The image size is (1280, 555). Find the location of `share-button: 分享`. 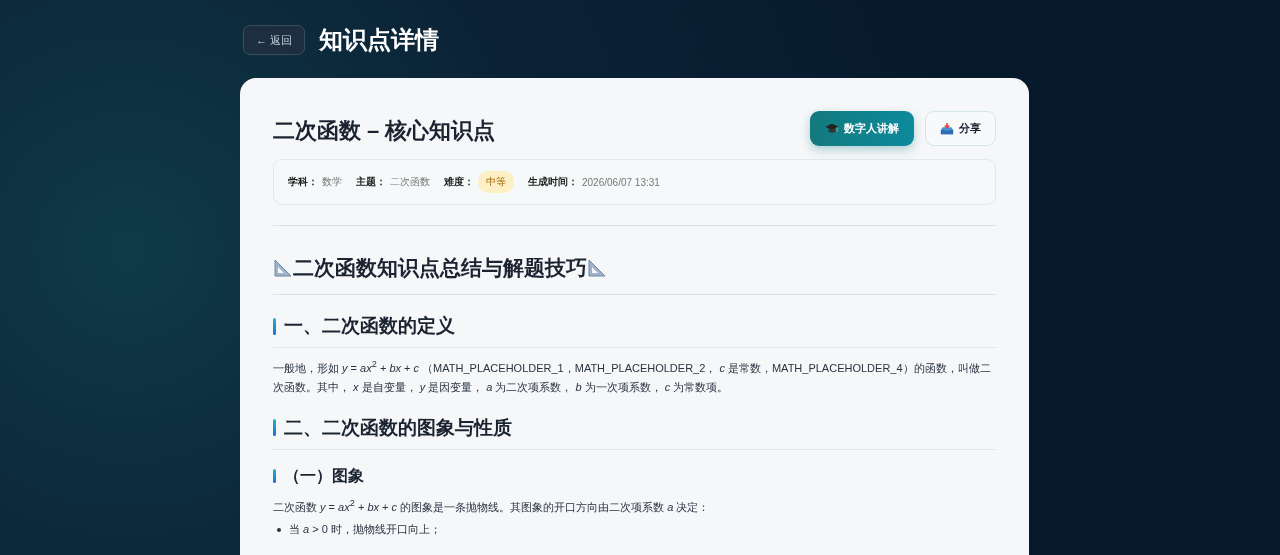

share-button: 分享 is located at coordinates (960, 128).